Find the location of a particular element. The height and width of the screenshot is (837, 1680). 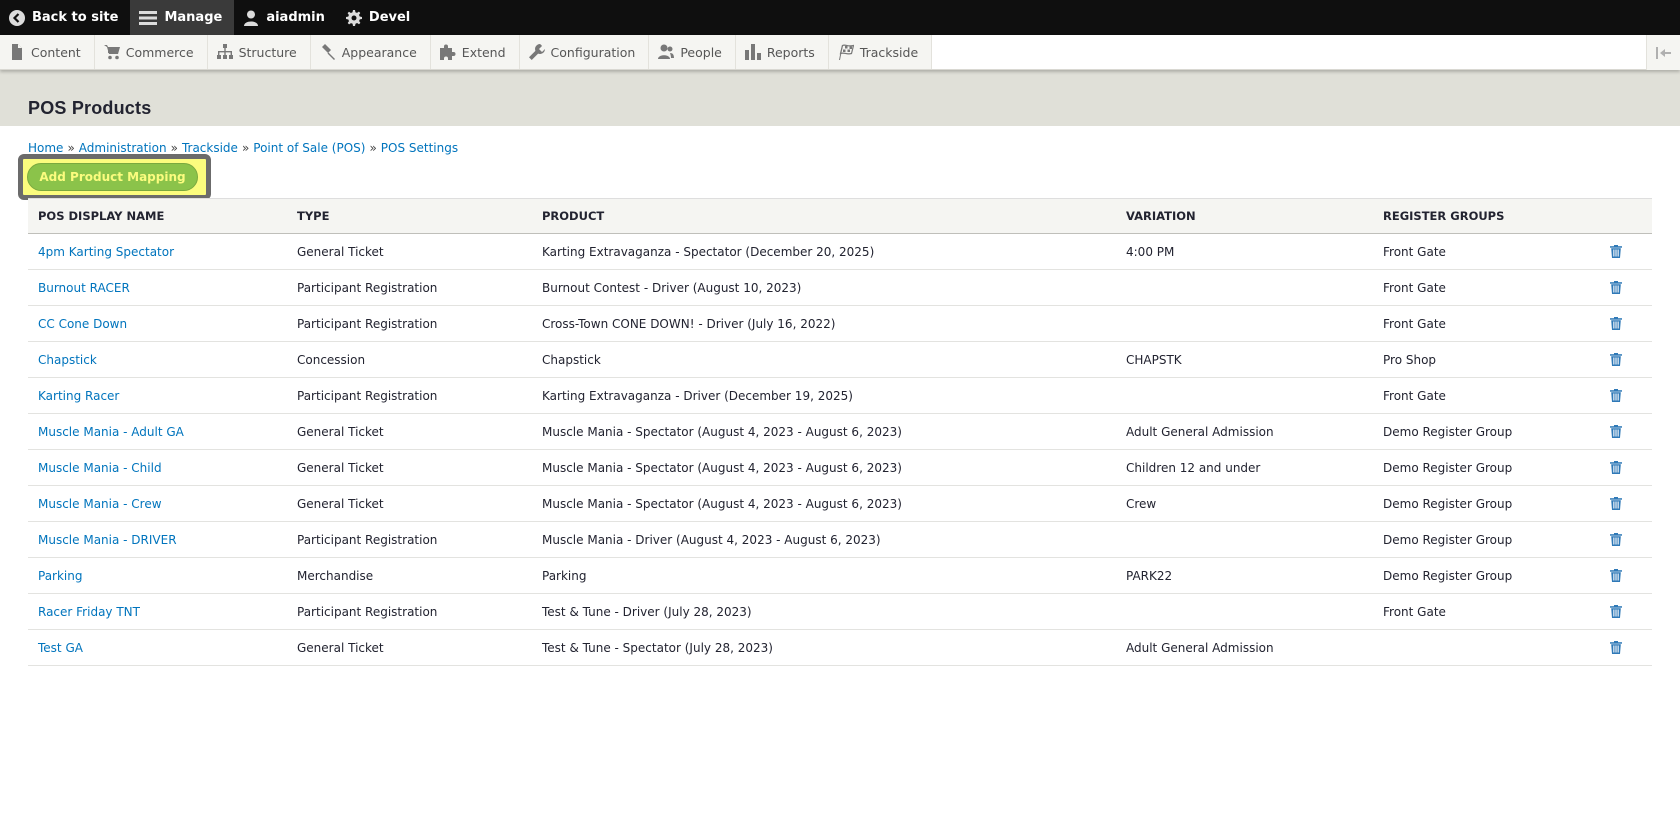

pos-display-name-link: Muscle Mania - Adult GA is located at coordinates (111, 432).